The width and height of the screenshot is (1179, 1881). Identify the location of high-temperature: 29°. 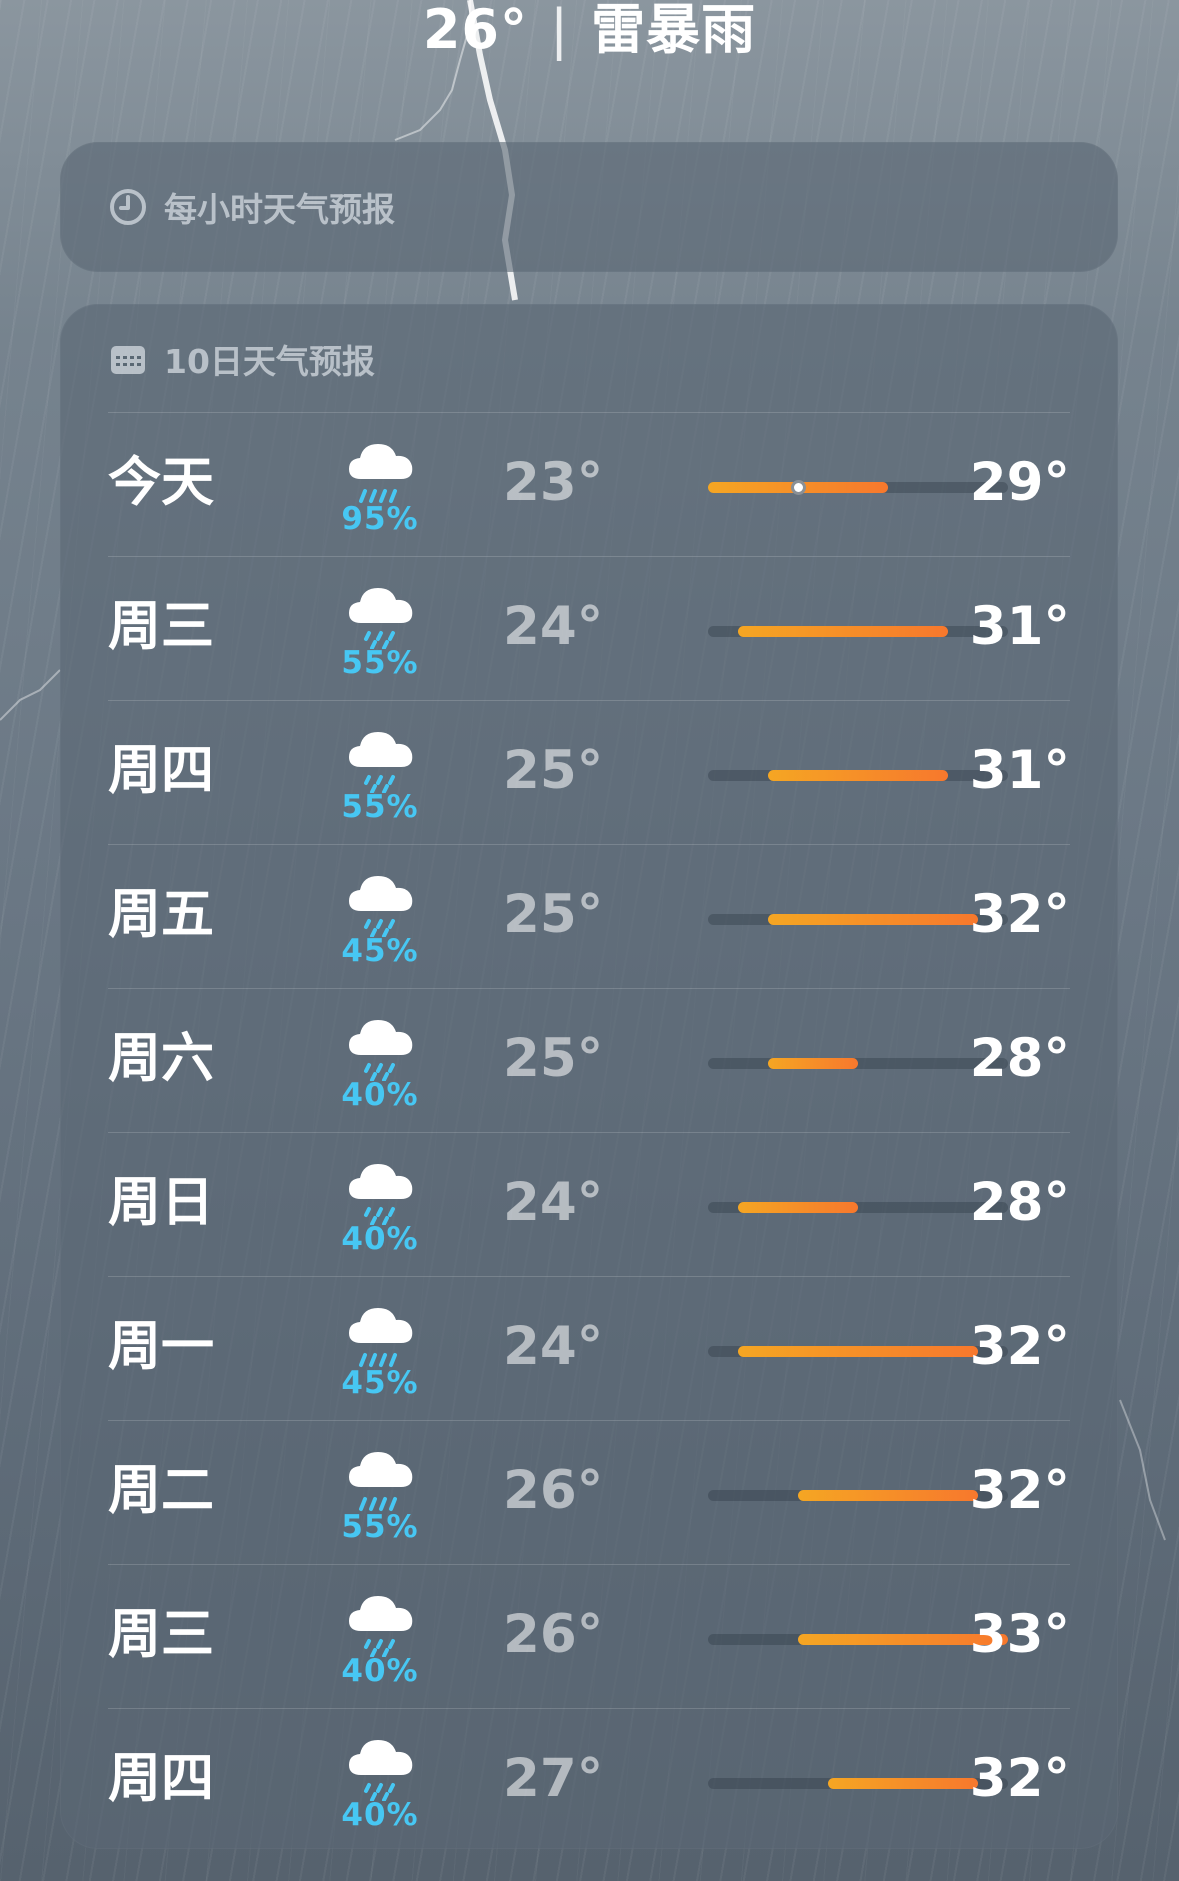
(1019, 482).